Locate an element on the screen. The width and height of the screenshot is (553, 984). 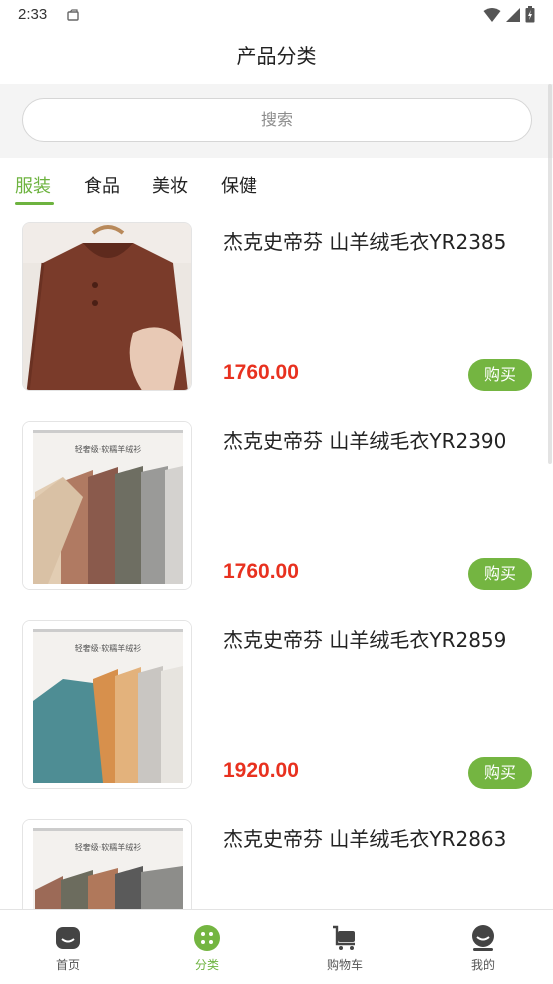
status-bar: 2:33 is located at coordinates (276, 16).